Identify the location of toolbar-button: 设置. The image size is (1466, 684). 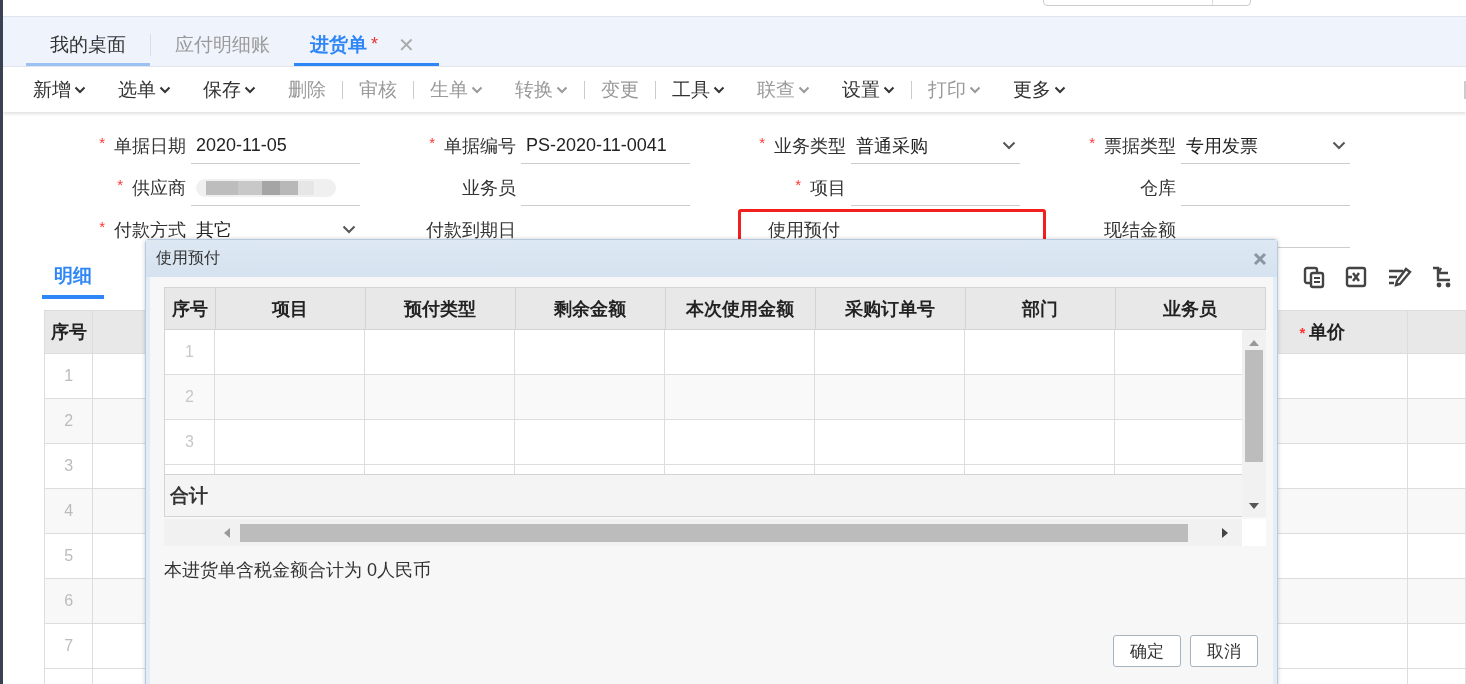
(868, 89).